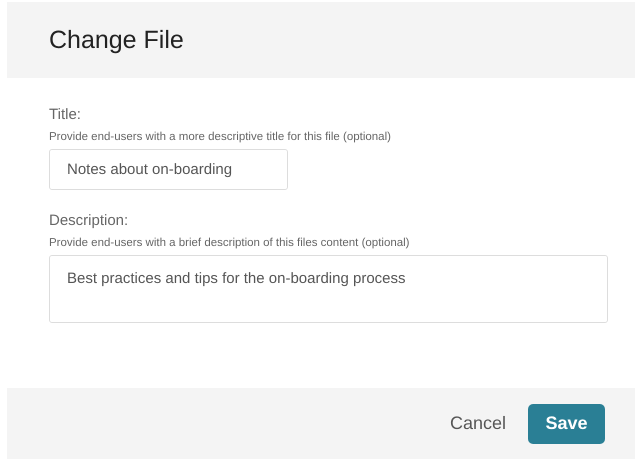 The image size is (635, 459). Describe the element at coordinates (116, 40) in the screenshot. I see `dialog-title: Change File` at that location.